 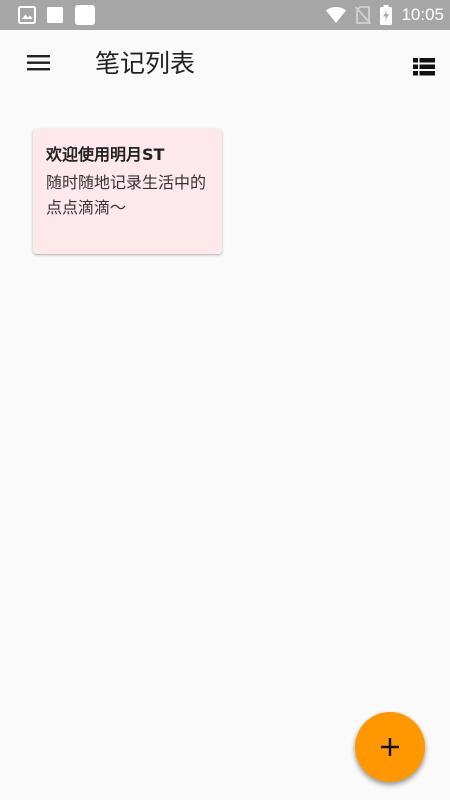 I want to click on battery-charging-icon, so click(x=386, y=15).